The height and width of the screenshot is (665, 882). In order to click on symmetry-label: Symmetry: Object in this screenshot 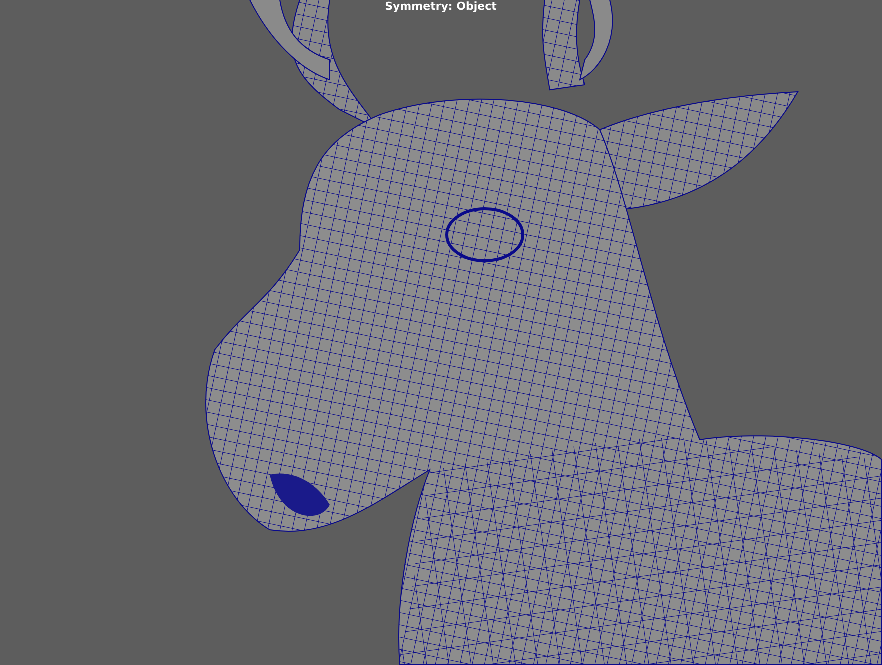, I will do `click(441, 6)`.